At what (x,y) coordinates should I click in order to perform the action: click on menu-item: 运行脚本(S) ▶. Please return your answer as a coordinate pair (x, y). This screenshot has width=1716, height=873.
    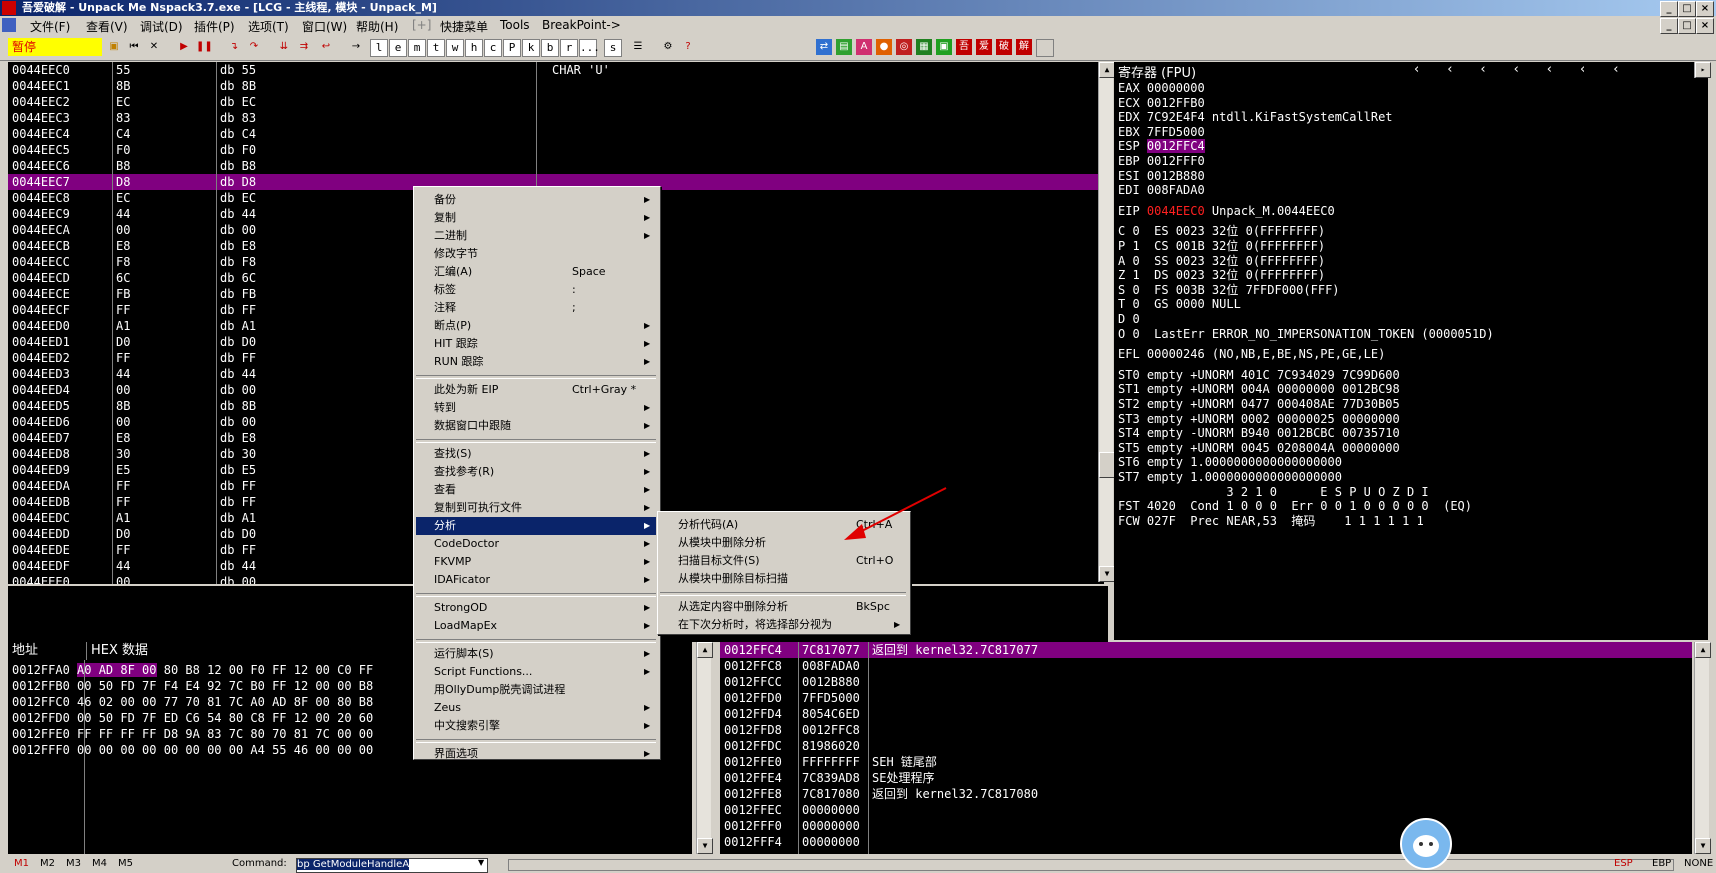
    Looking at the image, I should click on (536, 654).